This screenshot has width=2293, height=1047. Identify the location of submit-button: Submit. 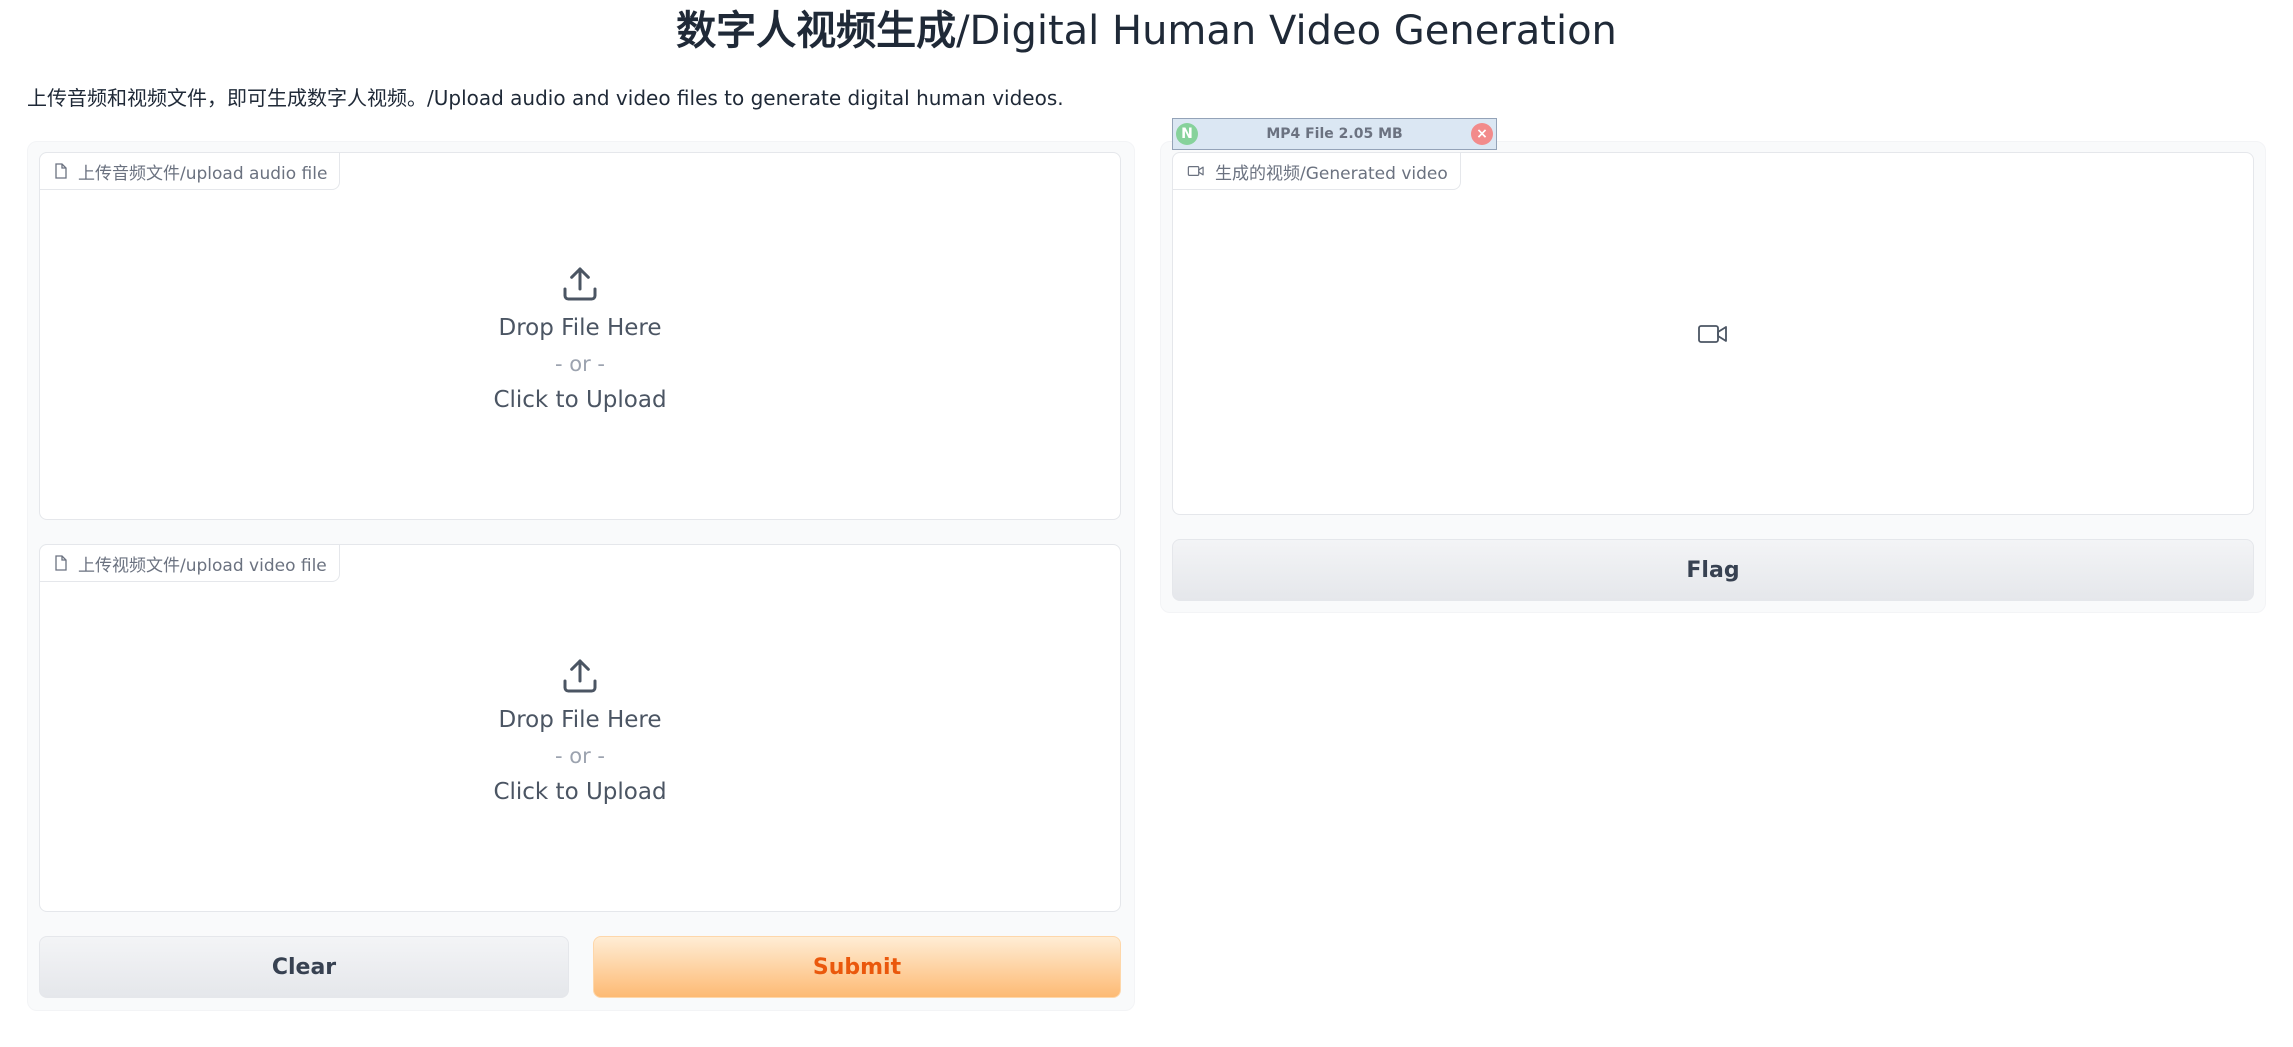
(857, 967).